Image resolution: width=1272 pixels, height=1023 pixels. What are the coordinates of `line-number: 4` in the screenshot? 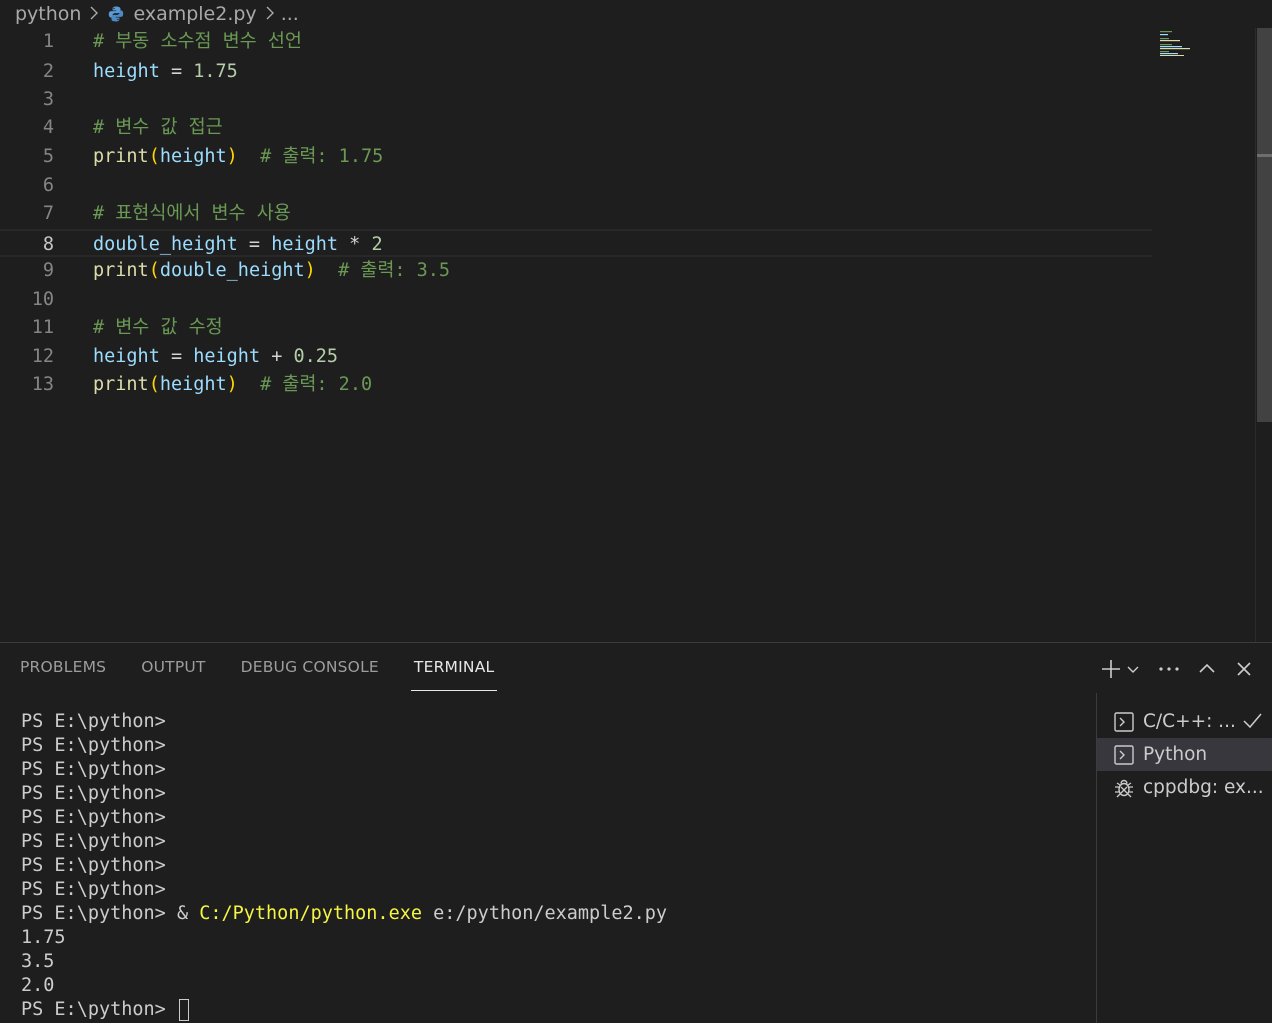 It's located at (27, 128).